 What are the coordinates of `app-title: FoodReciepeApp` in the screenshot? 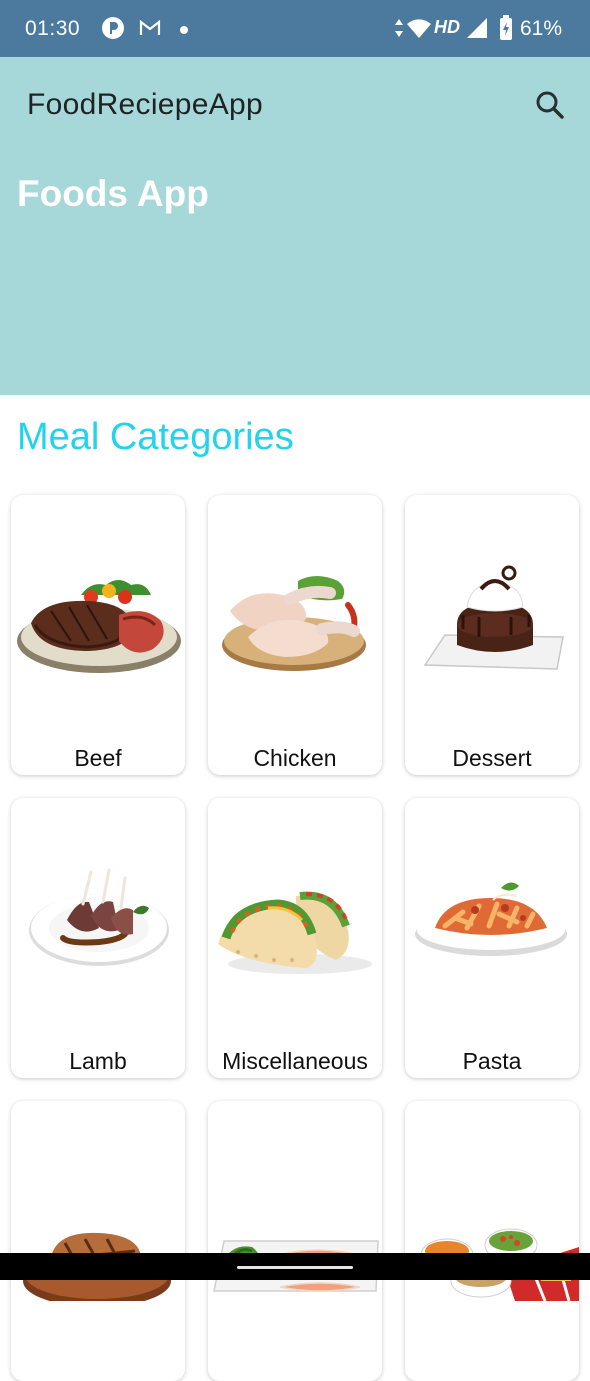 It's located at (145, 104).